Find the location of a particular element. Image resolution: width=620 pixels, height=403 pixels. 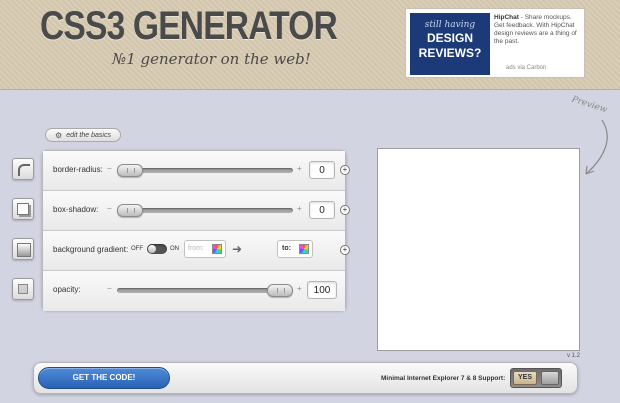

gradient-on-label: ON is located at coordinates (174, 249).